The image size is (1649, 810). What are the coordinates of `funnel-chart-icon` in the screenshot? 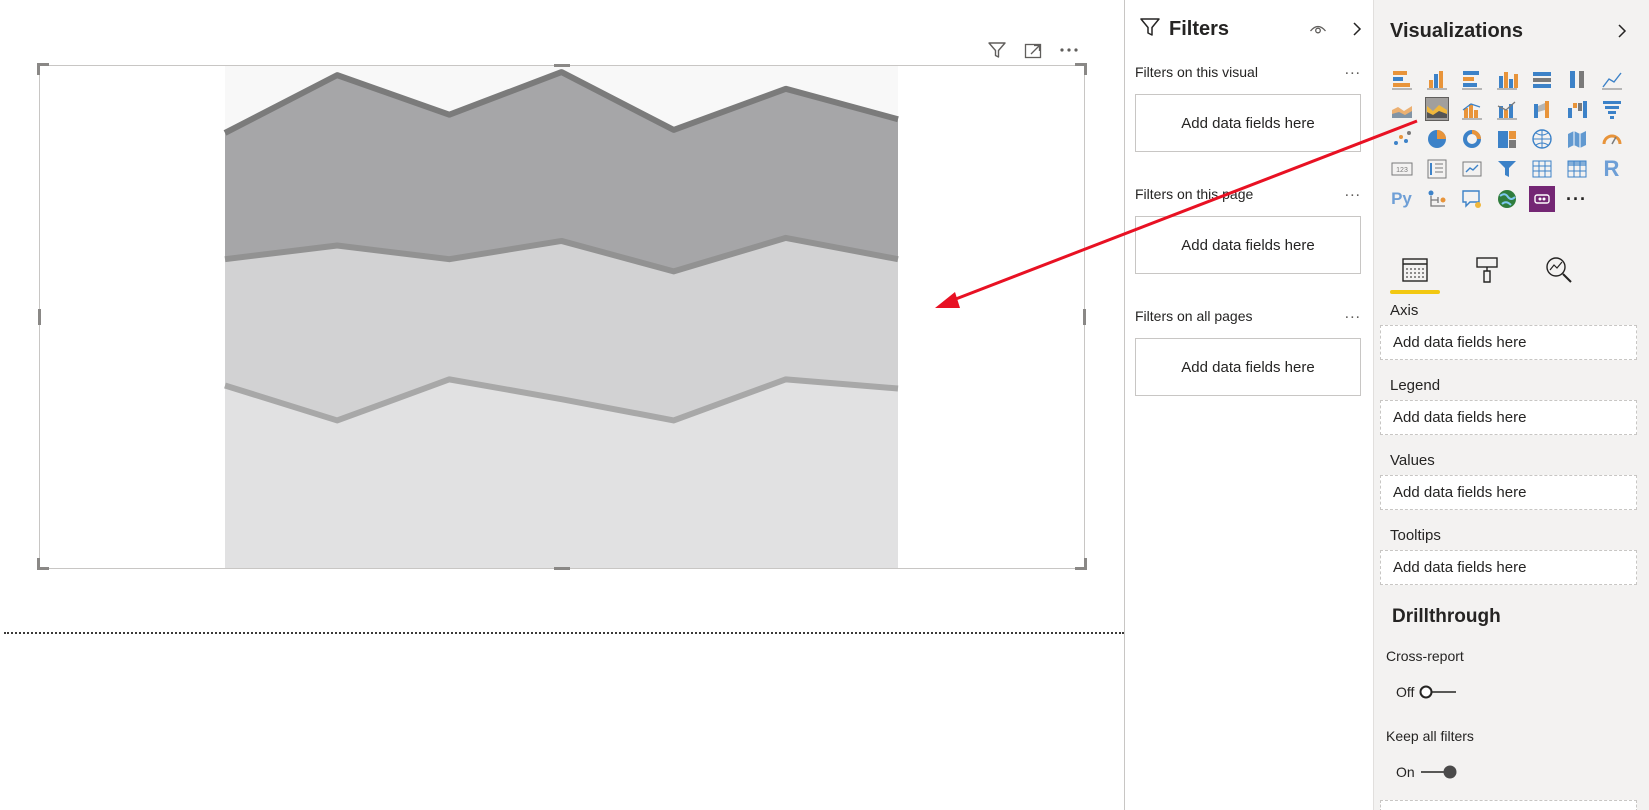 It's located at (1611, 109).